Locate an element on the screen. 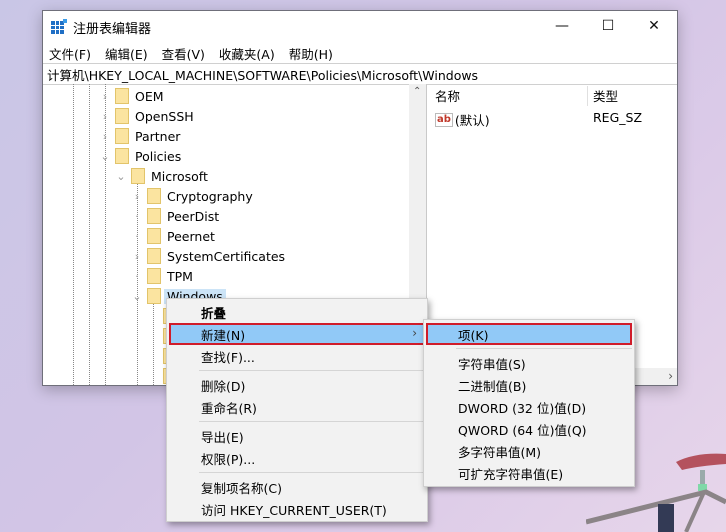 This screenshot has width=726, height=532. menu-item-label: 字符串值(S) is located at coordinates (492, 364).